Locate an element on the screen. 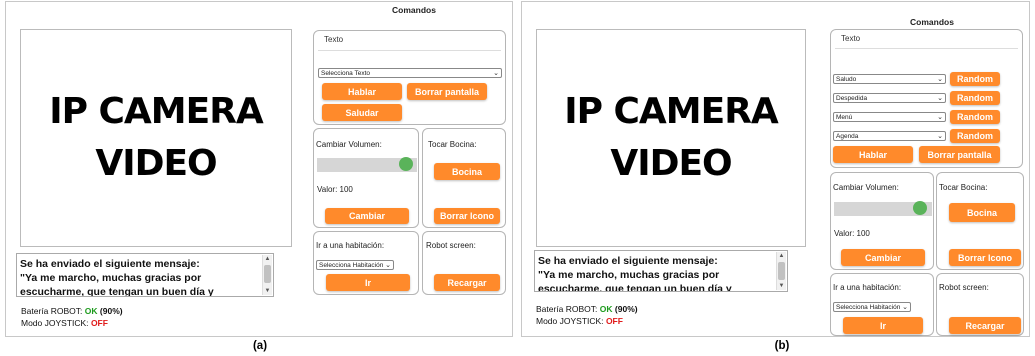 Image resolution: width=1035 pixels, height=356 pixels. select-menu-value: Menú is located at coordinates (844, 117).